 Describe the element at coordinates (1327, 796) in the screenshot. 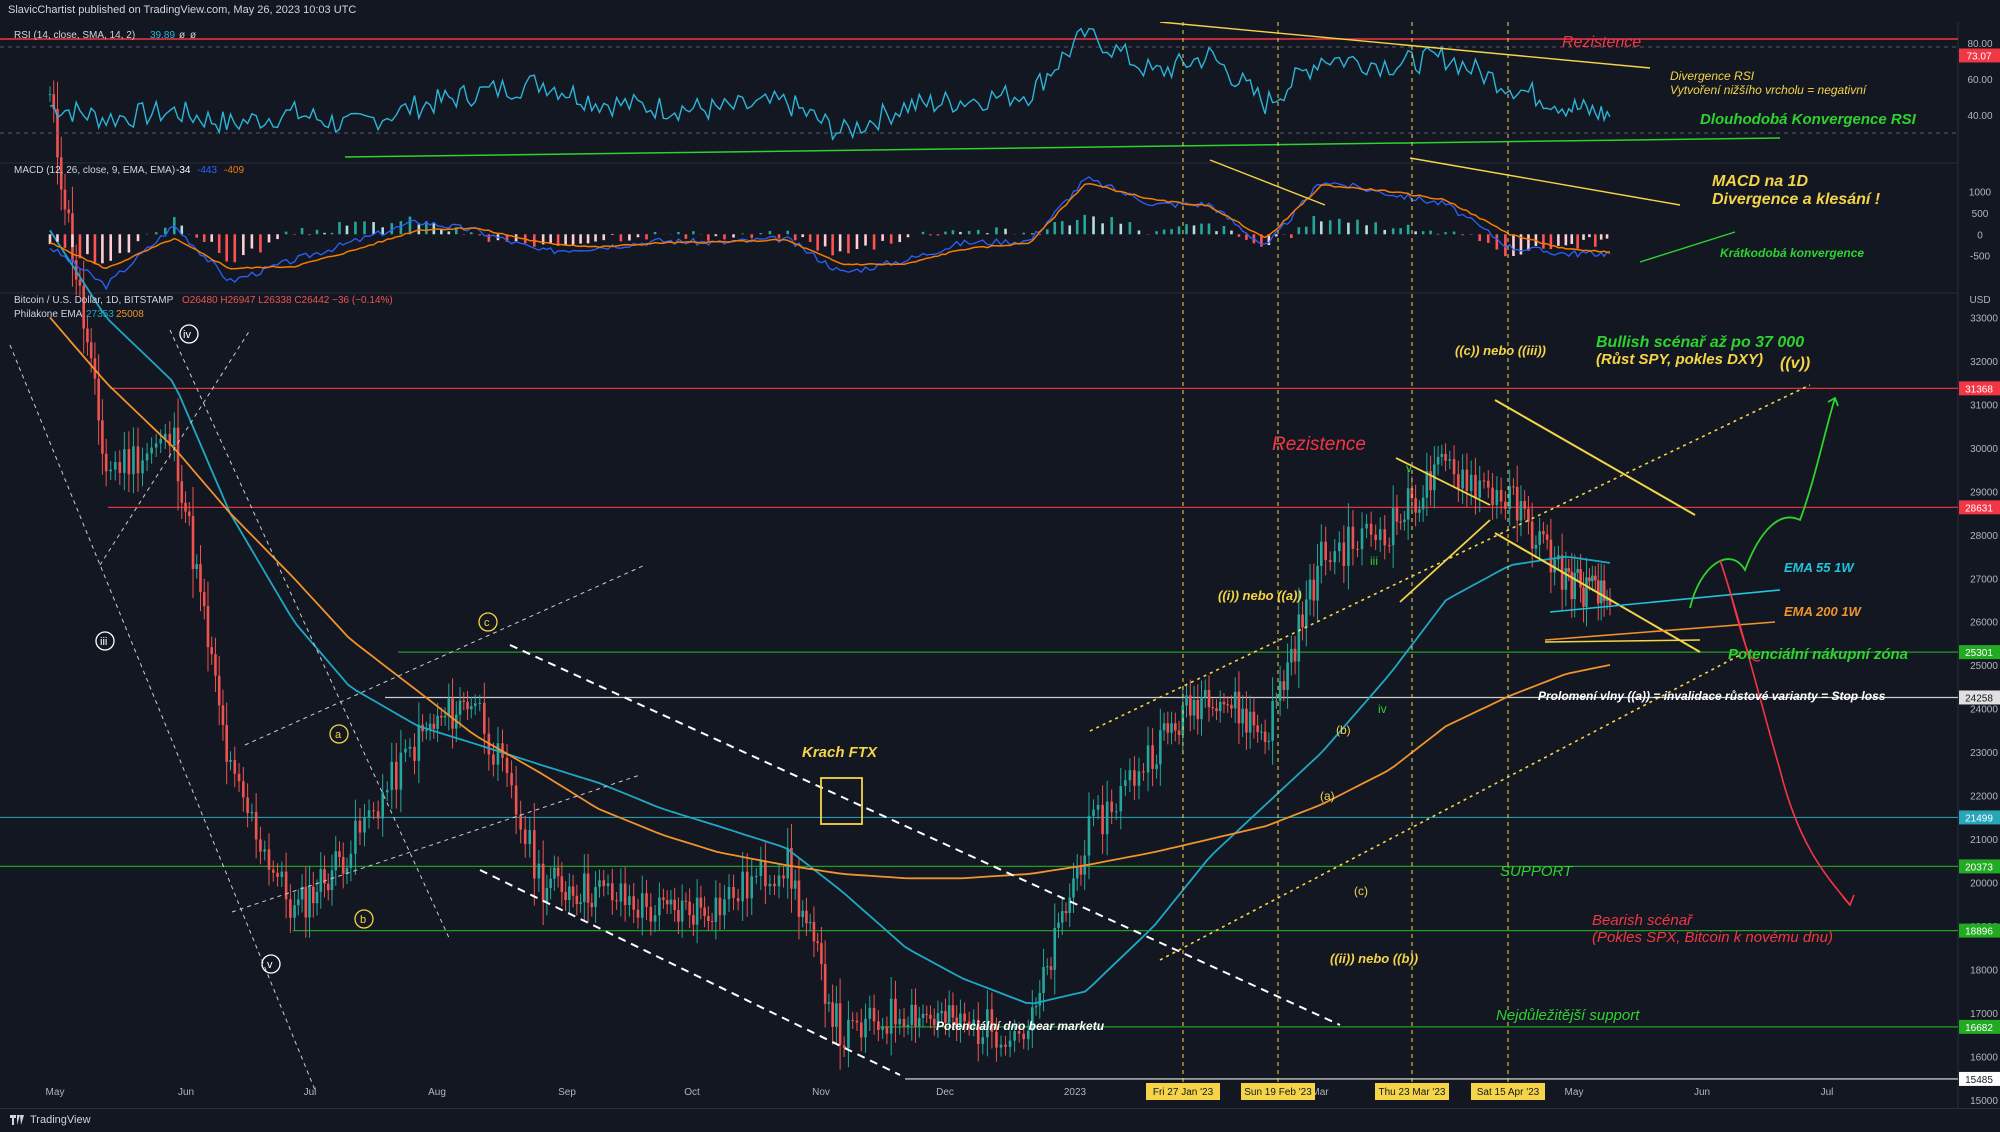

I see `wave-paren-a: (a)` at that location.